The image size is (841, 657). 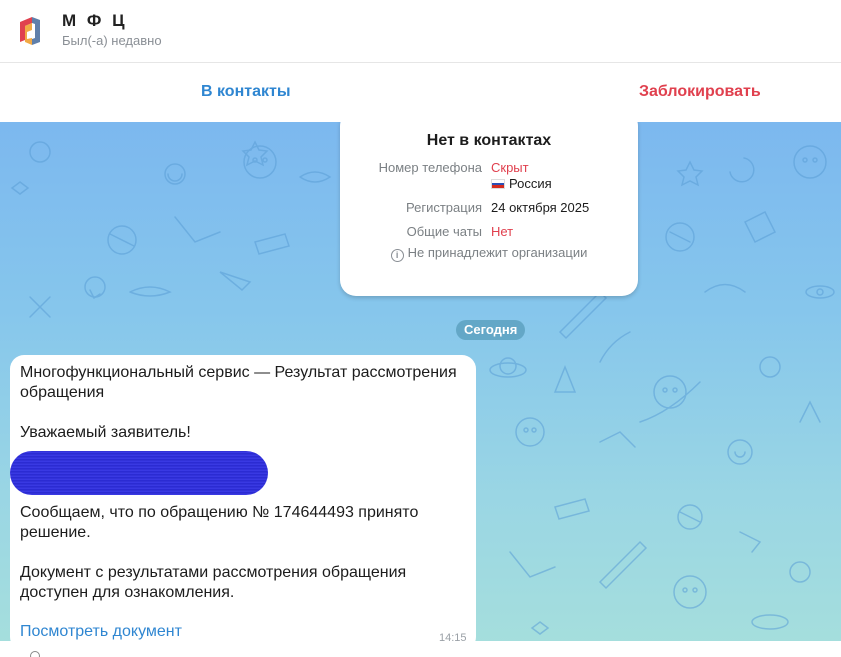 What do you see at coordinates (530, 183) in the screenshot?
I see `country-name: Россия` at bounding box center [530, 183].